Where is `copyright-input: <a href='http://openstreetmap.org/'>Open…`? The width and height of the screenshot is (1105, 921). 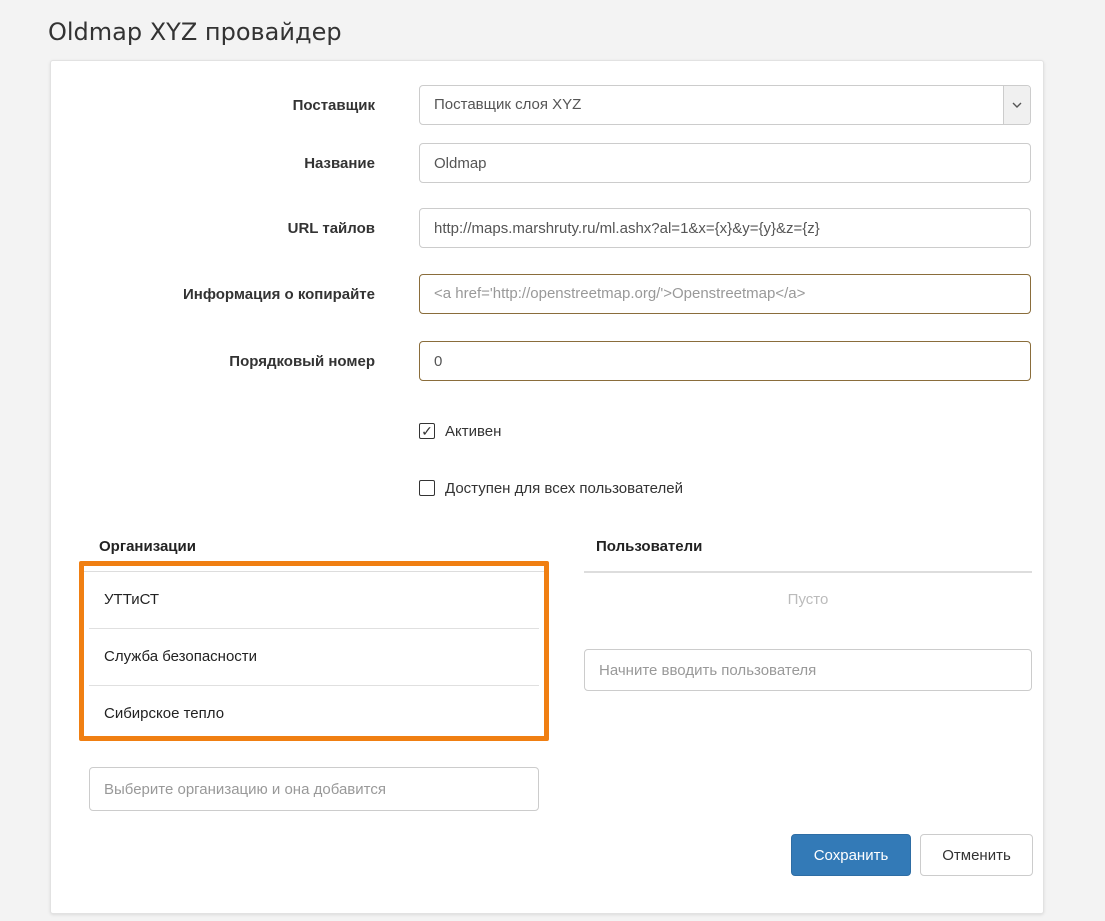 copyright-input: <a href='http://openstreetmap.org/'>Open… is located at coordinates (725, 294).